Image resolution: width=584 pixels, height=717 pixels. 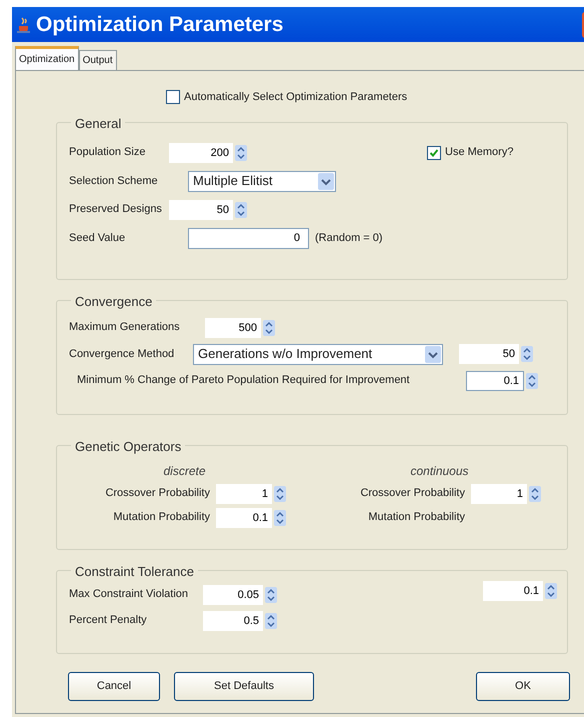 I want to click on field-label: Population Size, so click(x=107, y=152).